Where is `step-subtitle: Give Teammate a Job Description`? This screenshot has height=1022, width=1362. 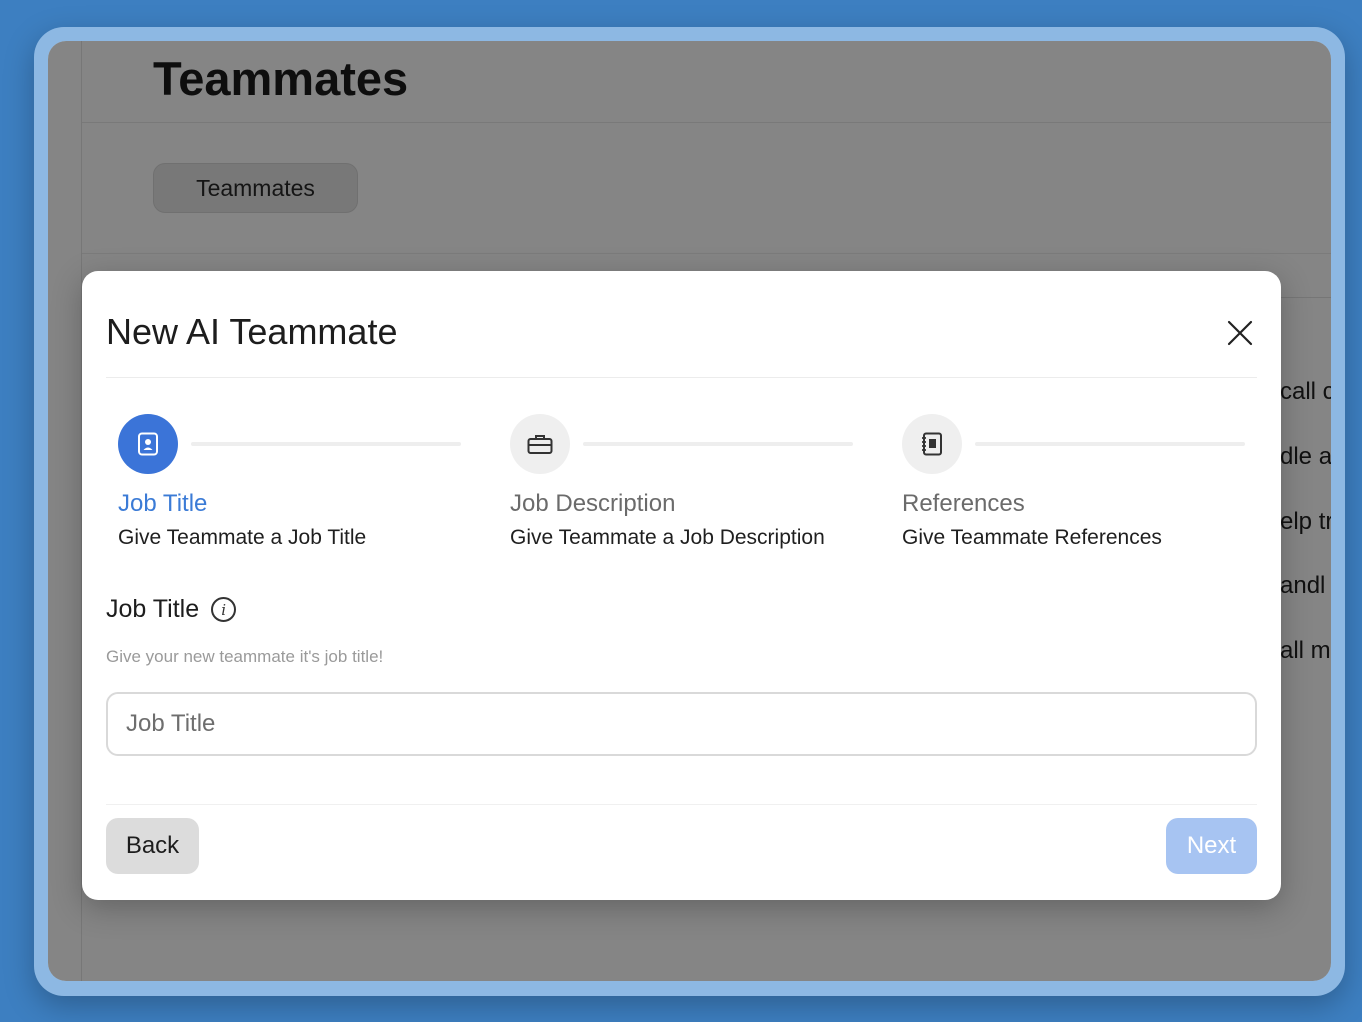
step-subtitle: Give Teammate a Job Description is located at coordinates (667, 537).